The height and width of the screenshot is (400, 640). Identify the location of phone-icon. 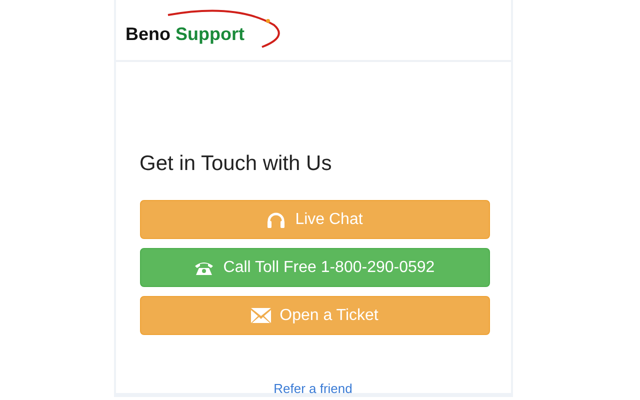
(204, 268).